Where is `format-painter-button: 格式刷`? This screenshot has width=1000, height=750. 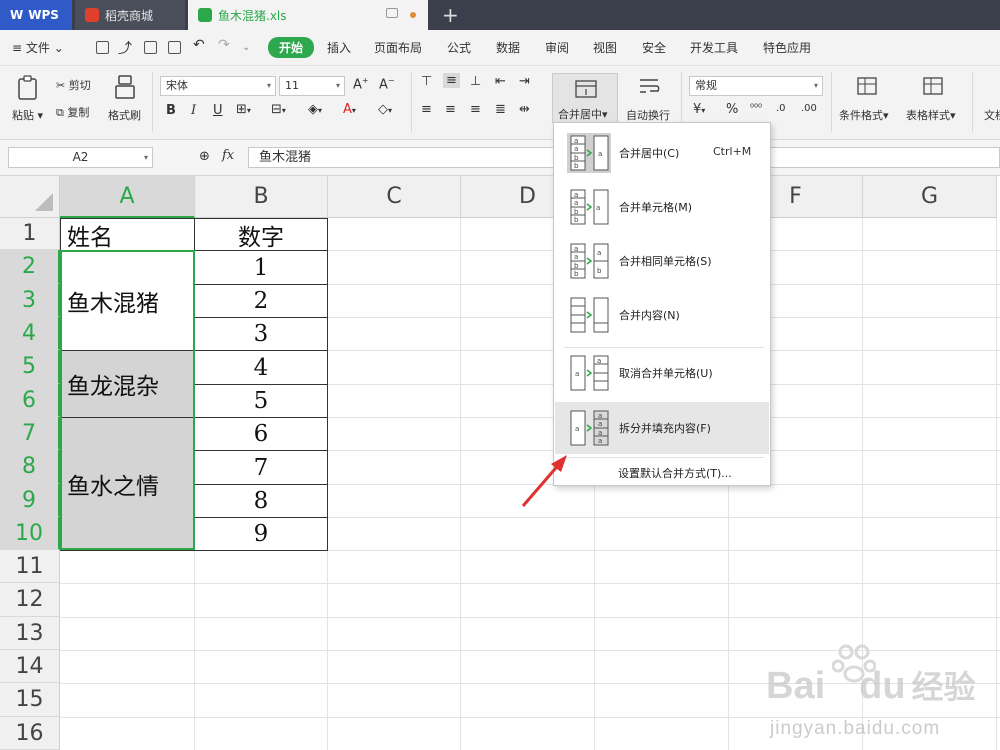 format-painter-button: 格式刷 is located at coordinates (124, 115).